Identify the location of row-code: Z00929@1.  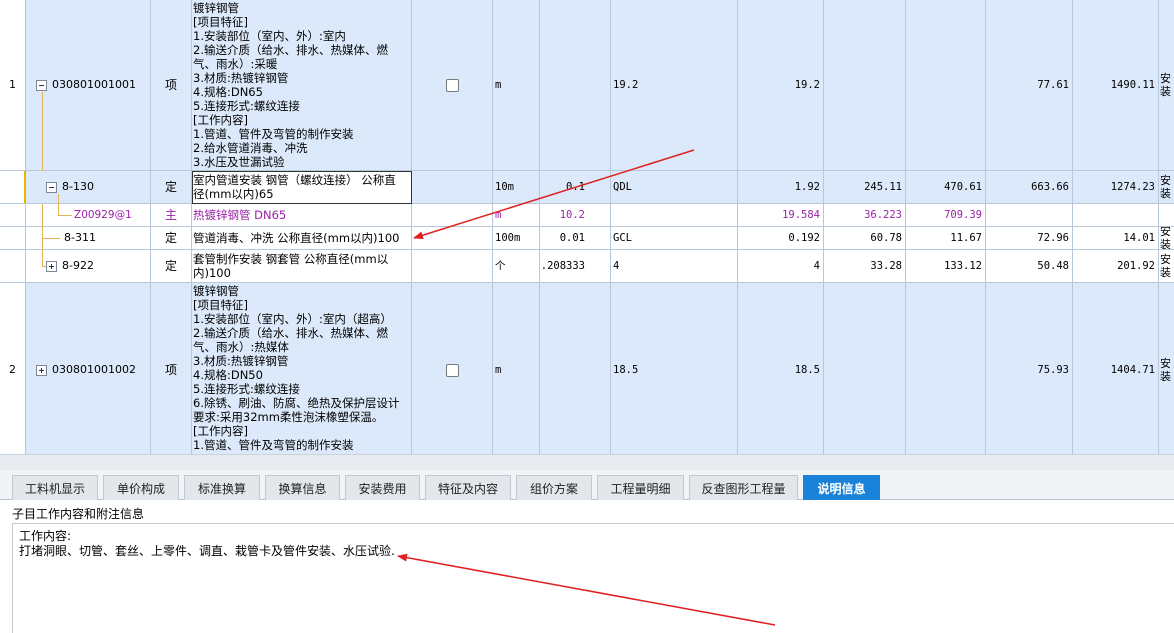
(88, 215).